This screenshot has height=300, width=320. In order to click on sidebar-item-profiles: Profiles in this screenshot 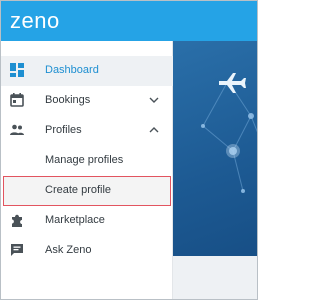, I will do `click(87, 131)`.